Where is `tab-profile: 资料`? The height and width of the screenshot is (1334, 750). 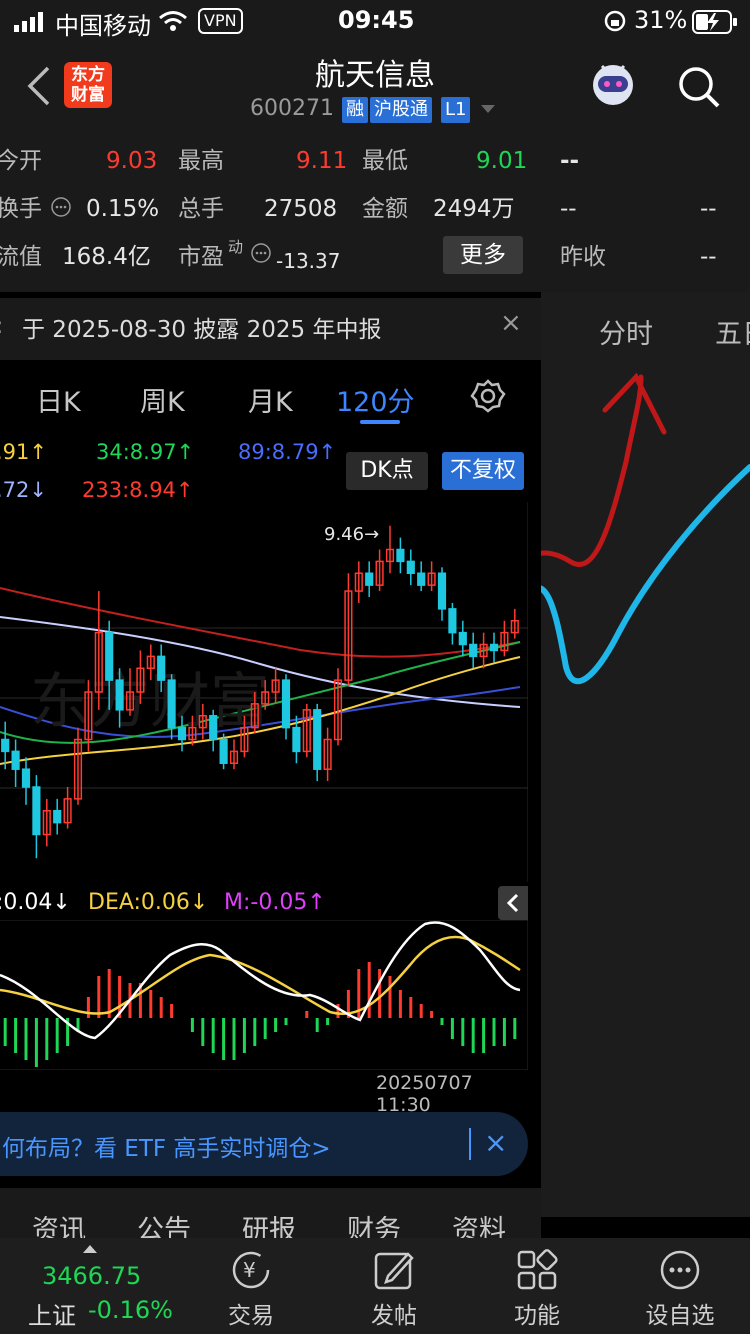 tab-profile: 资料 is located at coordinates (479, 1223).